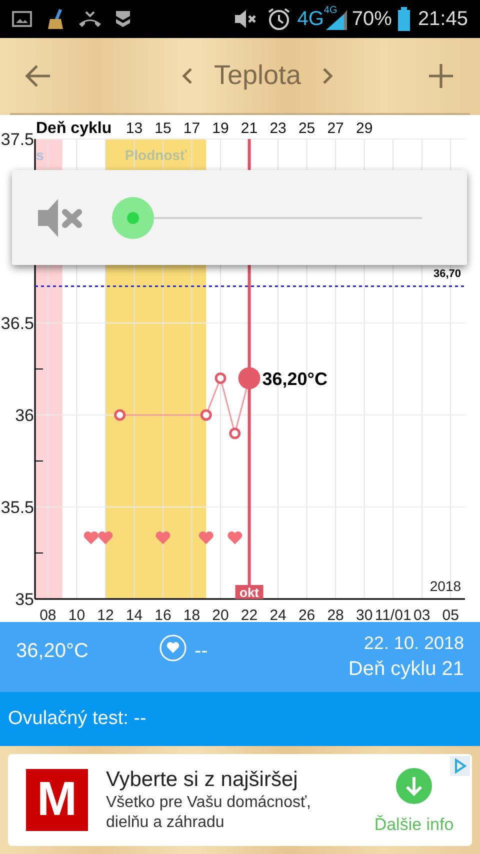 This screenshot has width=480, height=854. Describe the element at coordinates (220, 614) in the screenshot. I see `x-tick-label: 20` at that location.